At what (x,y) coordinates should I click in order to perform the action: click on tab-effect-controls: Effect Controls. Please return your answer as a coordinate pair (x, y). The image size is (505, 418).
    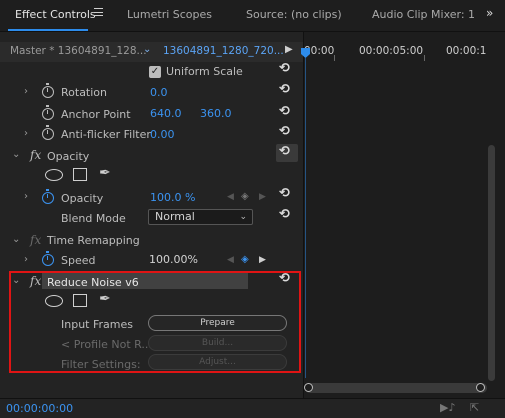
    Looking at the image, I should click on (55, 14).